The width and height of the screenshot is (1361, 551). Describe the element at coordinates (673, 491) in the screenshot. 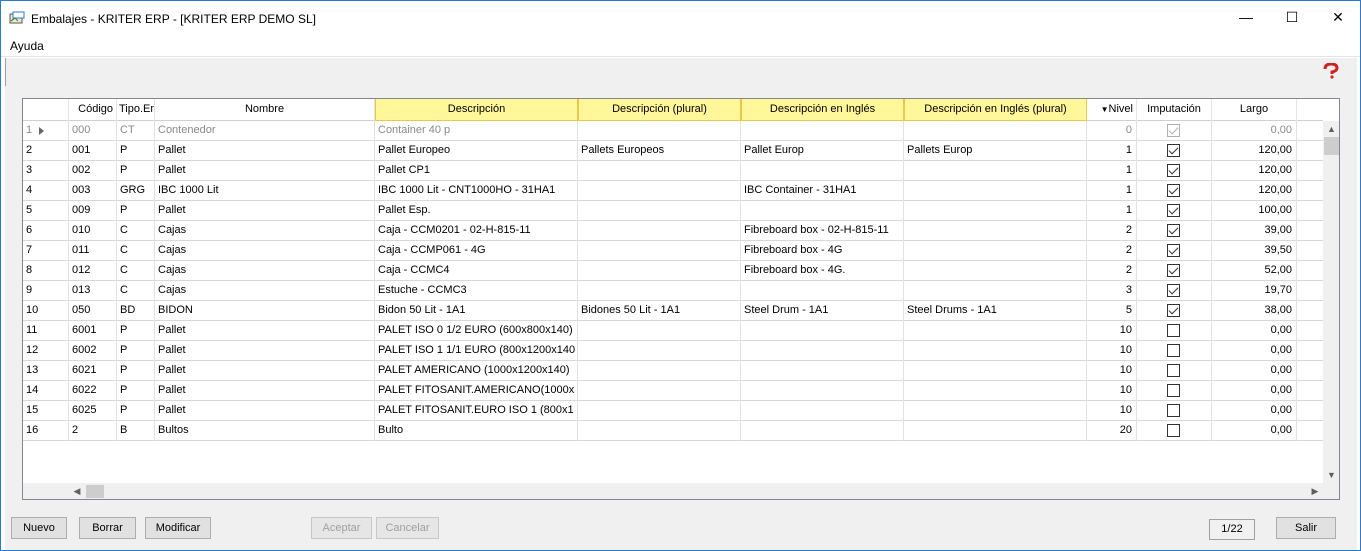

I see `horizontal-scrollbar: ◀ ▶` at that location.